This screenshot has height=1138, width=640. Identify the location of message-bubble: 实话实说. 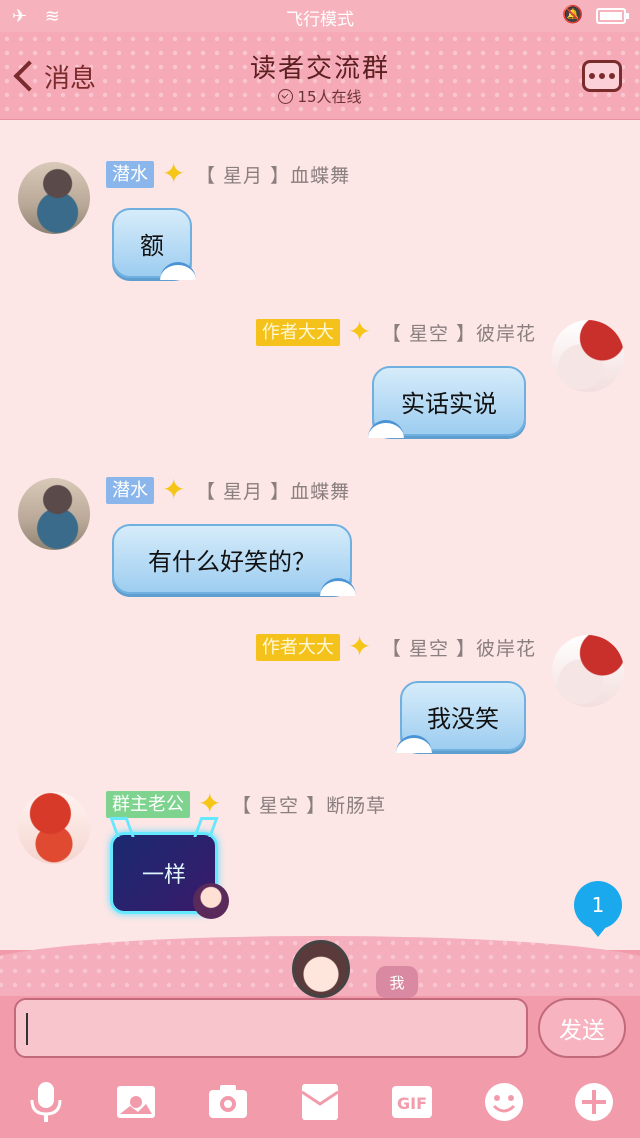
(447, 402).